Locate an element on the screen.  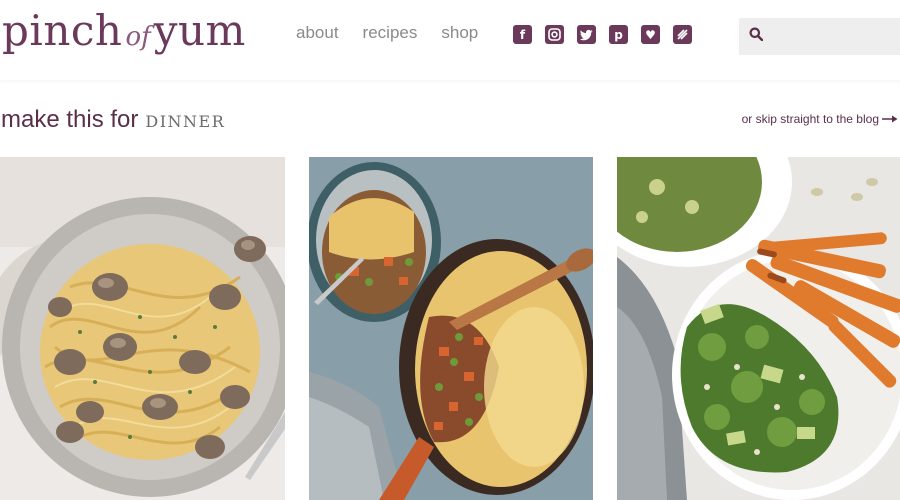
facebook-icon: f is located at coordinates (522, 34).